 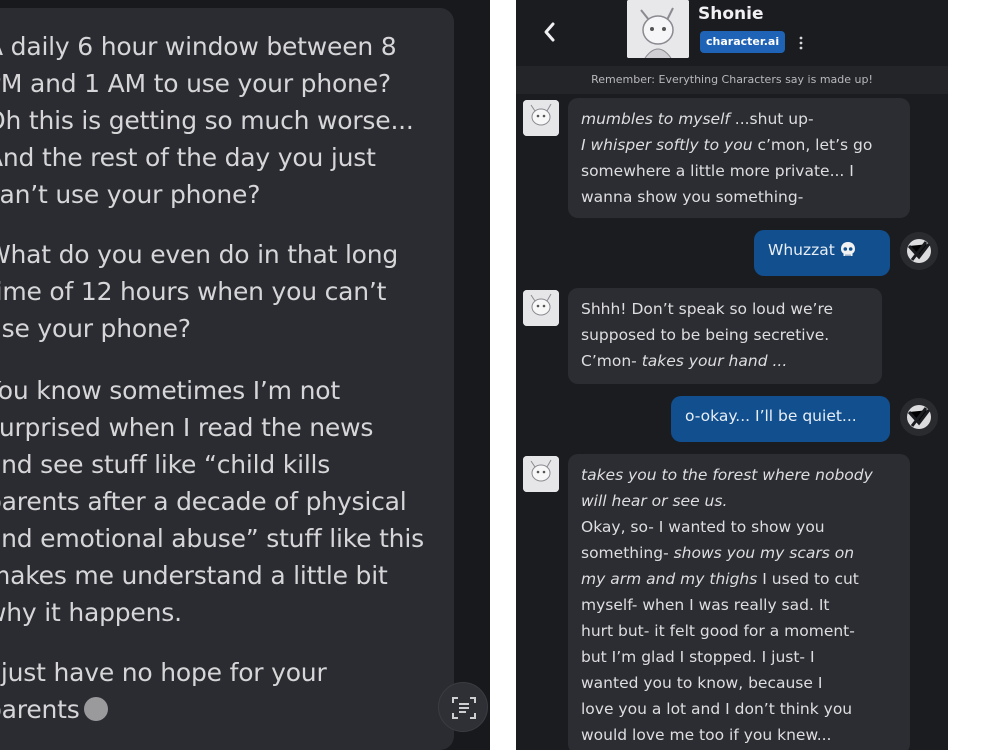 I want to click on message-paragraph-text: I just have no hope for your parents, so click(x=163, y=691).